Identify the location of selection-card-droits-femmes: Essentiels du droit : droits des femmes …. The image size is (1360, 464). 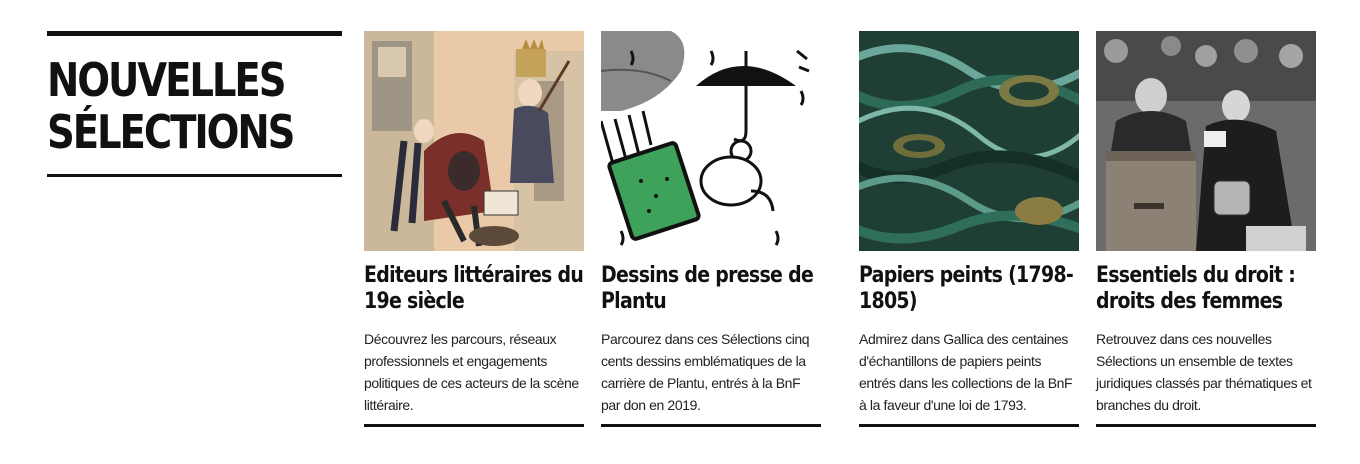
(1206, 229).